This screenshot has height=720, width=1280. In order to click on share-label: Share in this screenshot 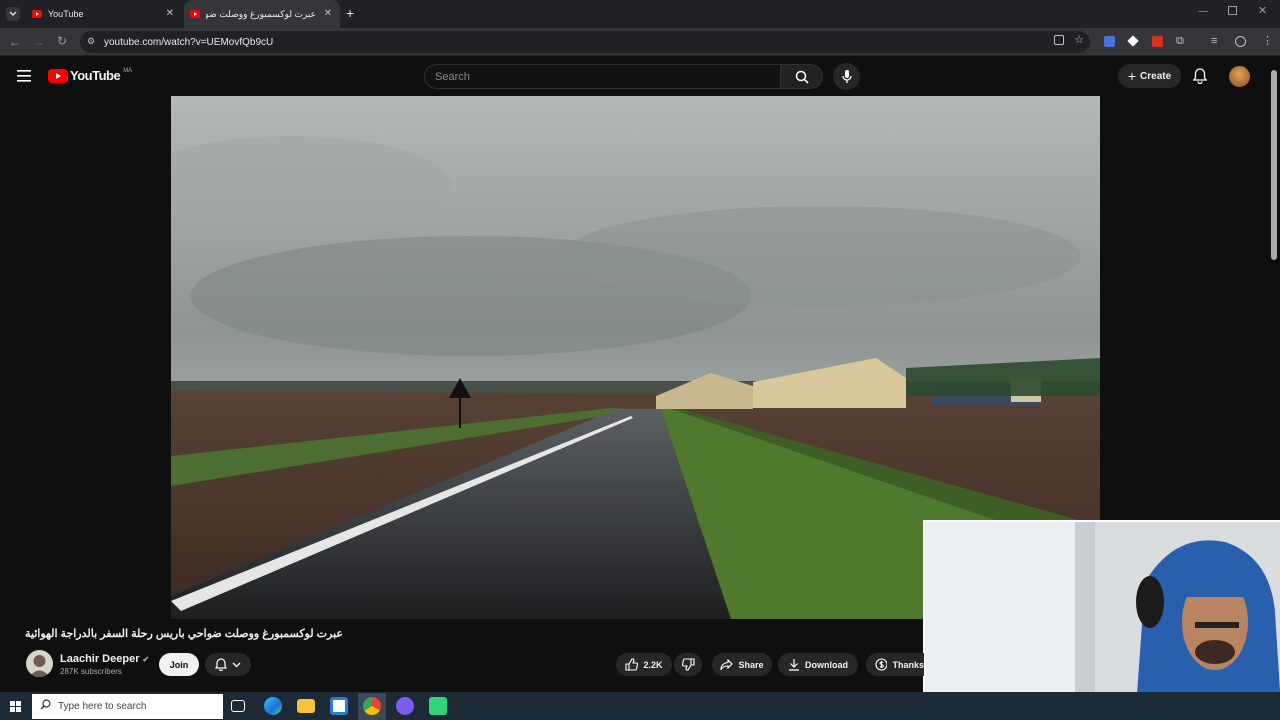, I will do `click(751, 664)`.